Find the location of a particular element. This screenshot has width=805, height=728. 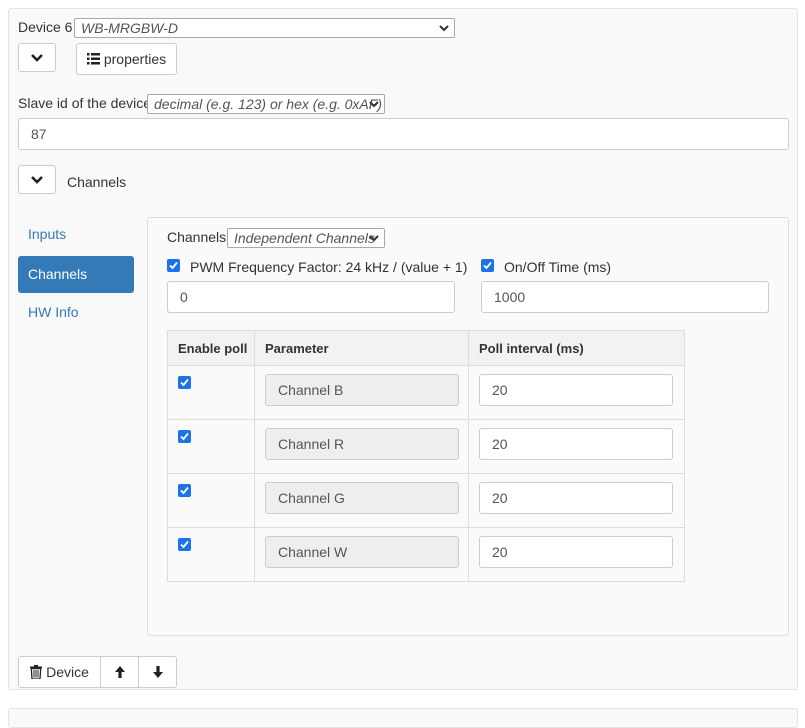

header-enable-poll: Enable poll is located at coordinates (211, 348).